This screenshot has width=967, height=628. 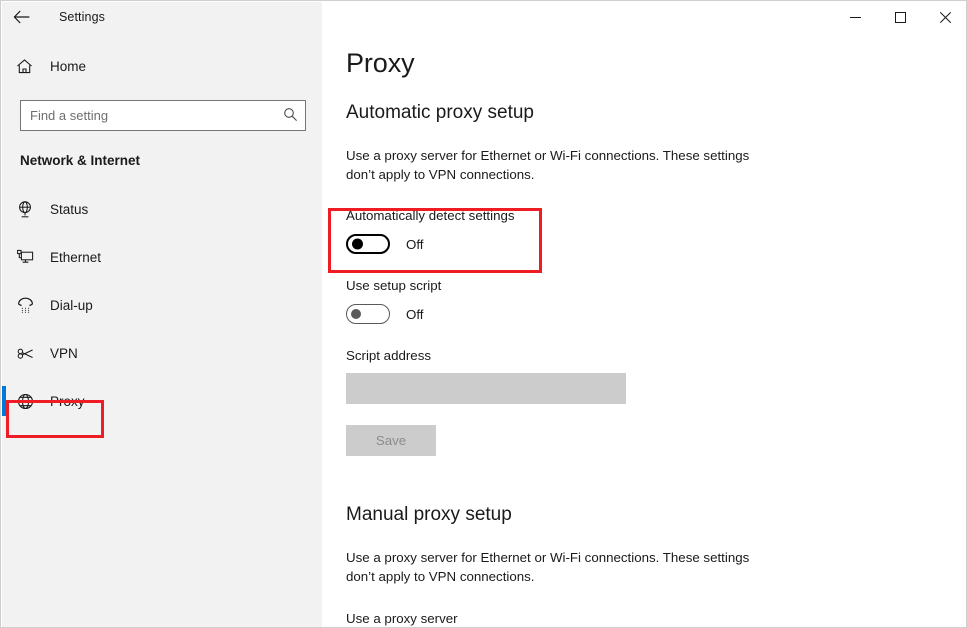 I want to click on telephone-icon, so click(x=29, y=305).